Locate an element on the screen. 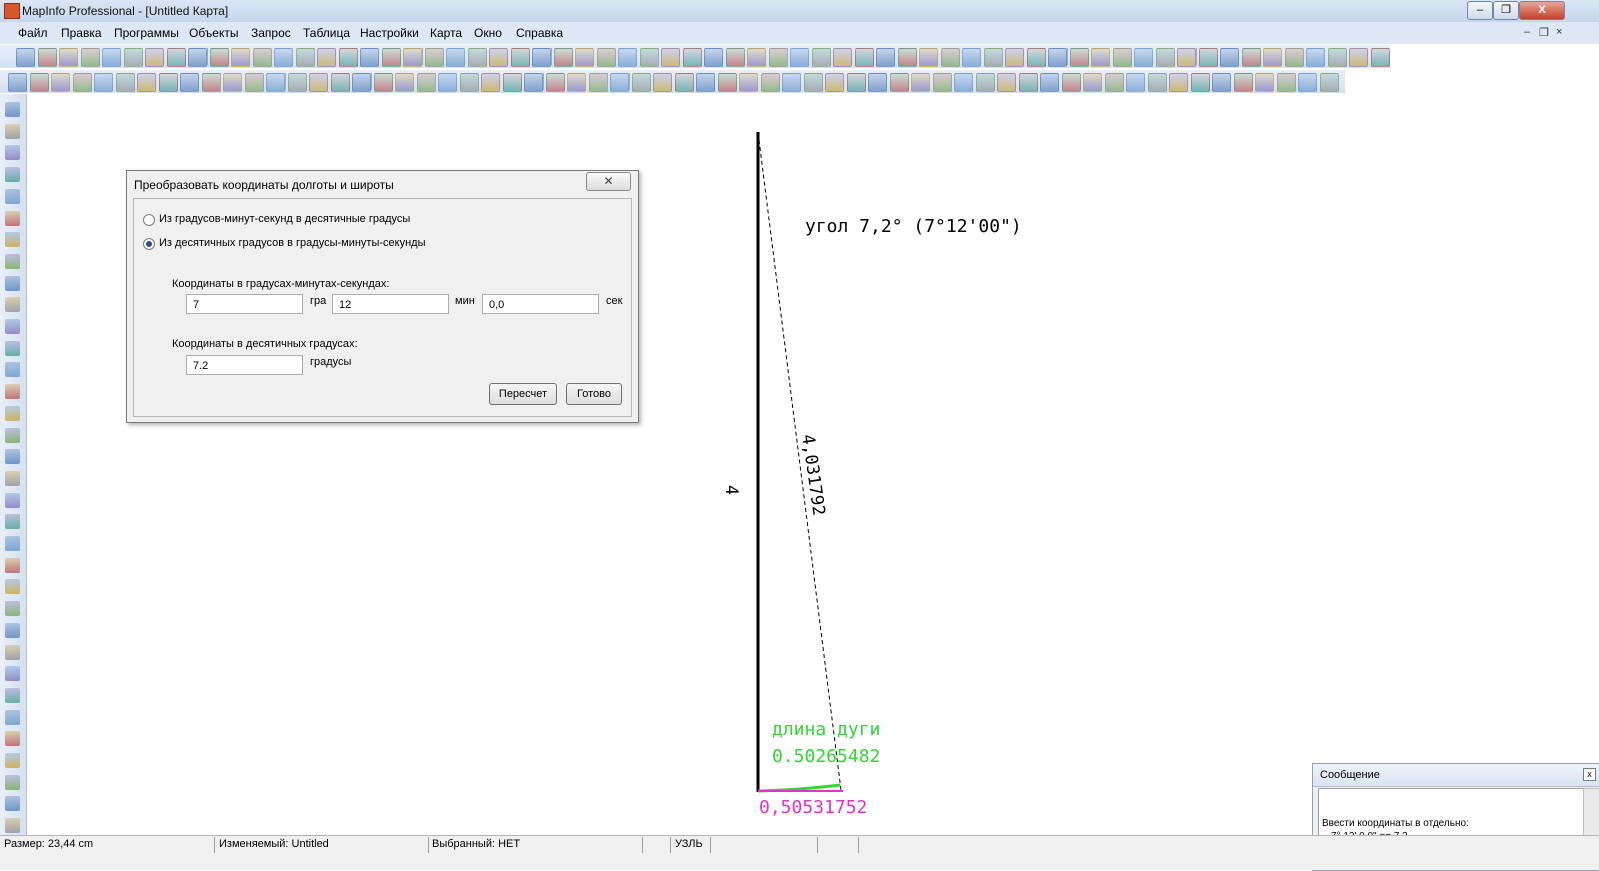 Image resolution: width=1599 pixels, height=871 pixels. decimal-degrees-field: 7.2 is located at coordinates (244, 365).